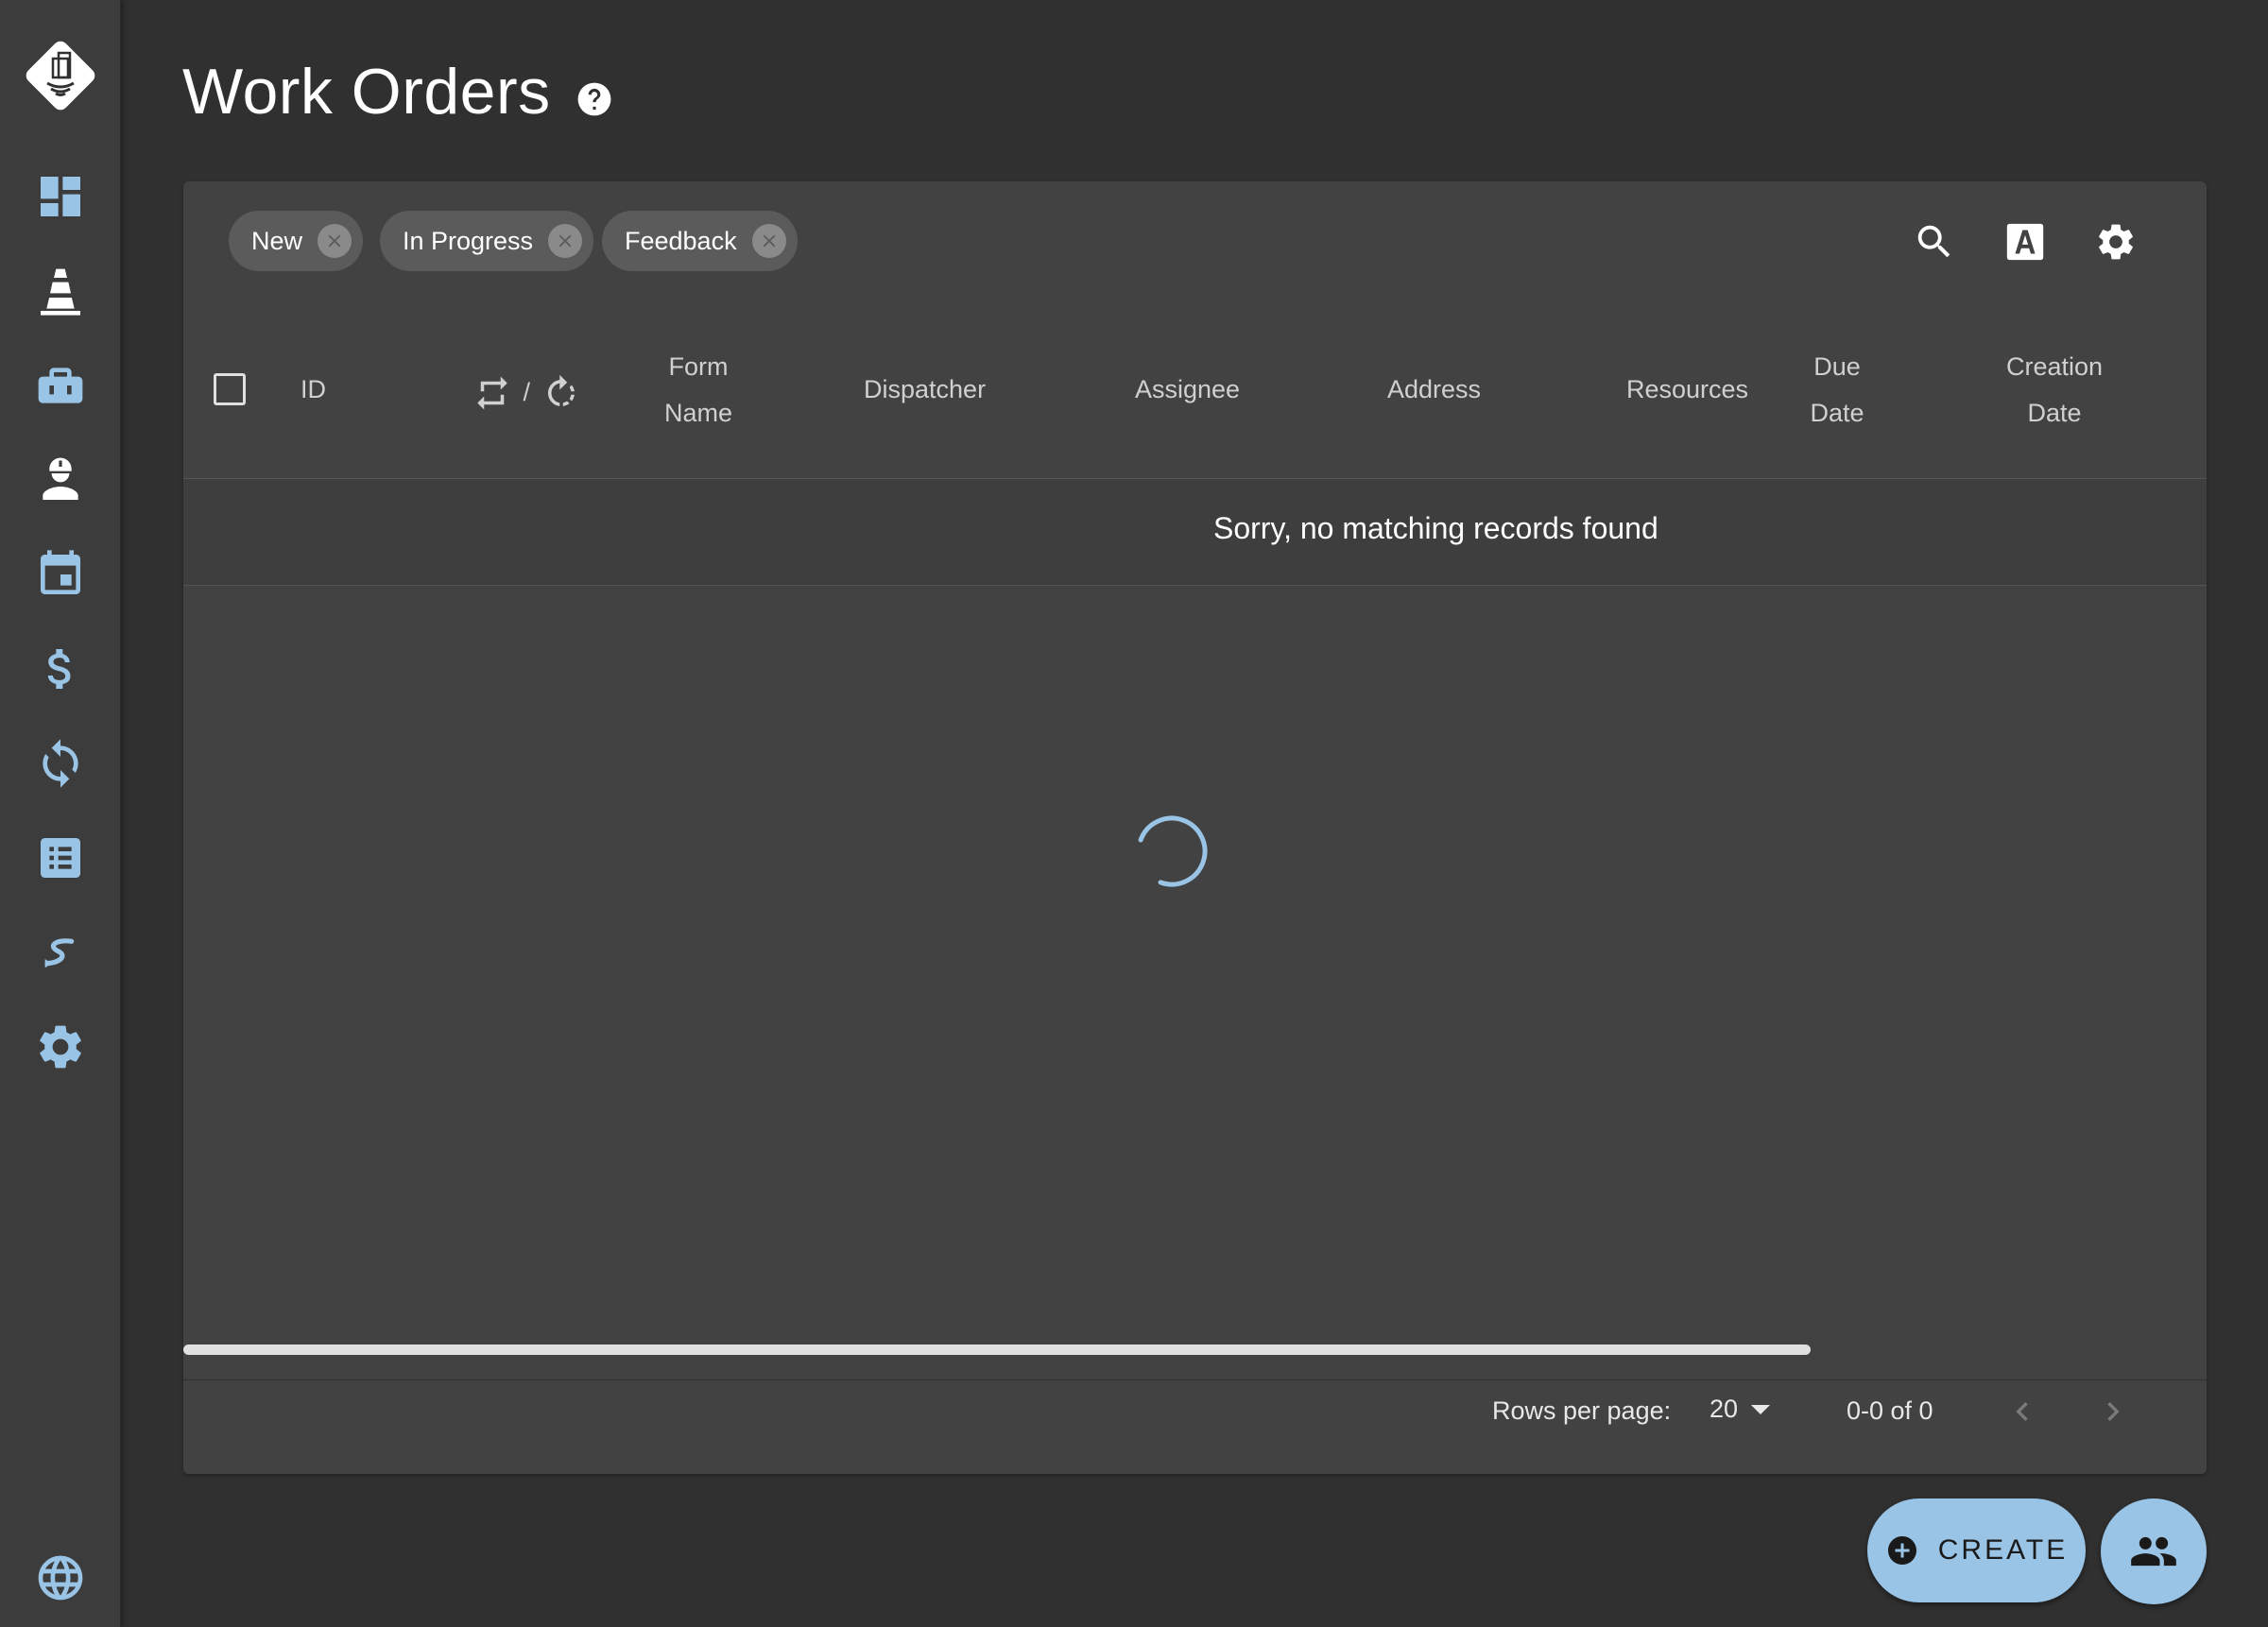 This screenshot has width=2268, height=1627. Describe the element at coordinates (1434, 390) in the screenshot. I see `column-header-address: Address` at that location.